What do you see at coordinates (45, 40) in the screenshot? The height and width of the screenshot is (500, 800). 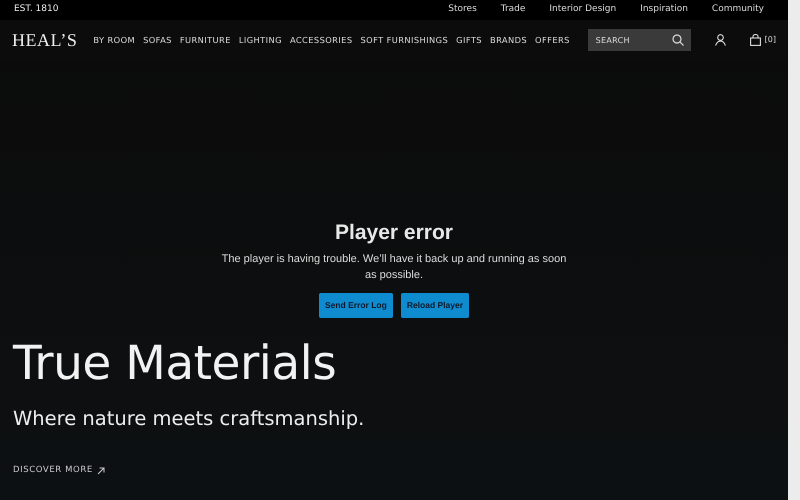 I see `brand-logo: HEAL’S` at bounding box center [45, 40].